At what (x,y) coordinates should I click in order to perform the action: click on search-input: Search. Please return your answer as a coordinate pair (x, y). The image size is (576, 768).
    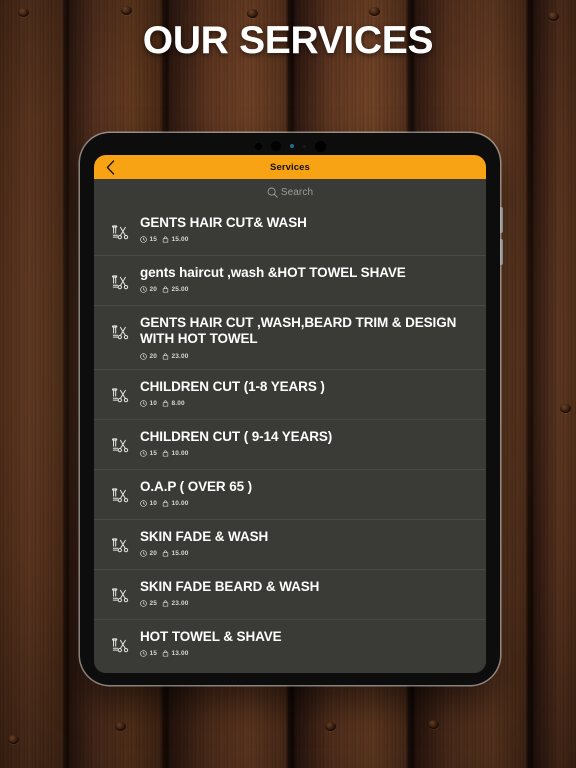
    Looking at the image, I should click on (297, 192).